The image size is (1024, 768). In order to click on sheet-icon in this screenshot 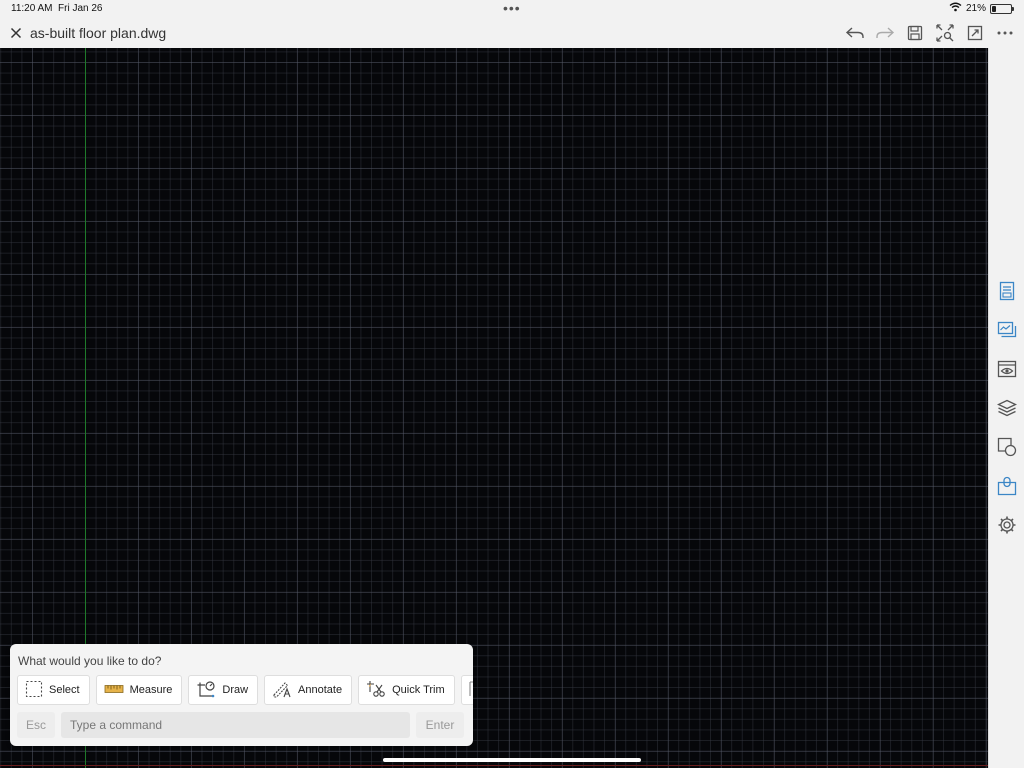, I will do `click(1007, 291)`.